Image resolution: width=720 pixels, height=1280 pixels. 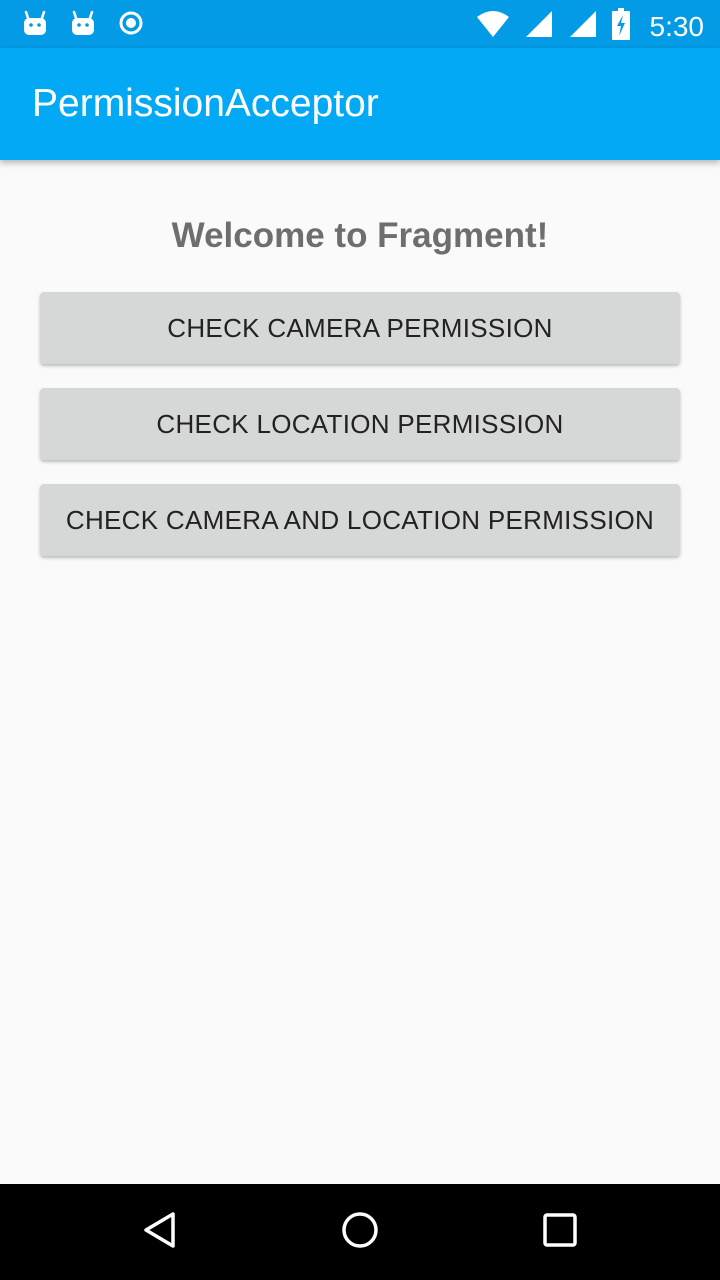 What do you see at coordinates (360, 328) in the screenshot?
I see `check-camera-permission-button: CHECK CAMERA PERMISSION` at bounding box center [360, 328].